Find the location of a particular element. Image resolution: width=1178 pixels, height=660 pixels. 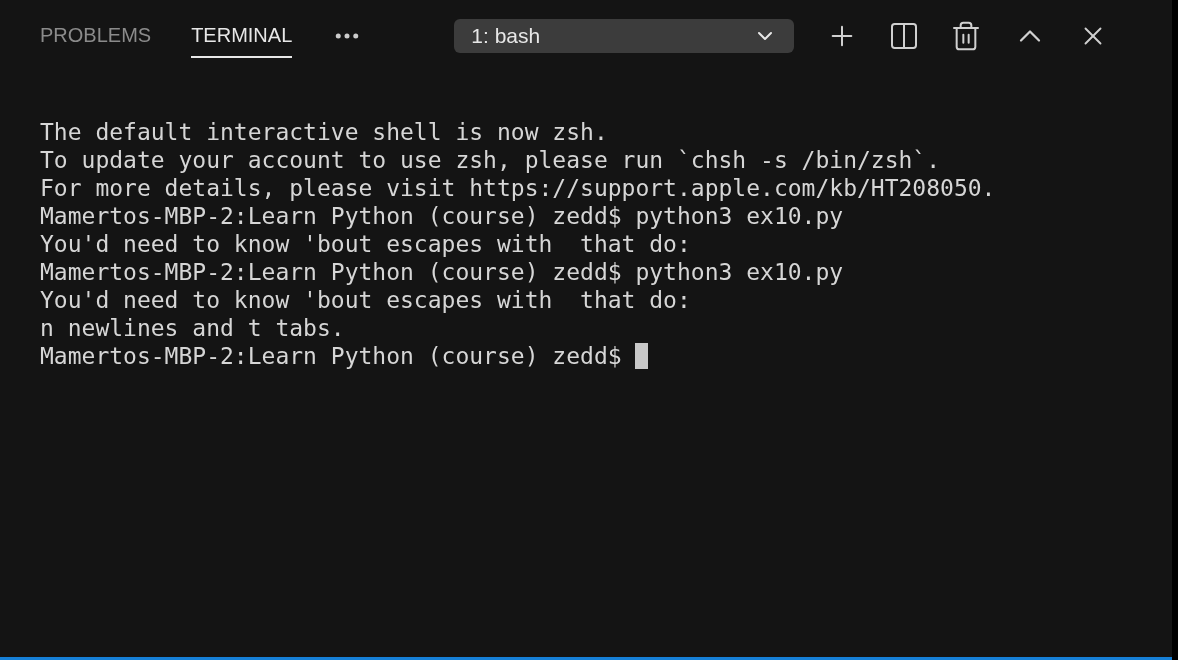

terminal-prompt: Mamertos-MBP-2:Learn Python (course) zedd$ is located at coordinates (331, 356).